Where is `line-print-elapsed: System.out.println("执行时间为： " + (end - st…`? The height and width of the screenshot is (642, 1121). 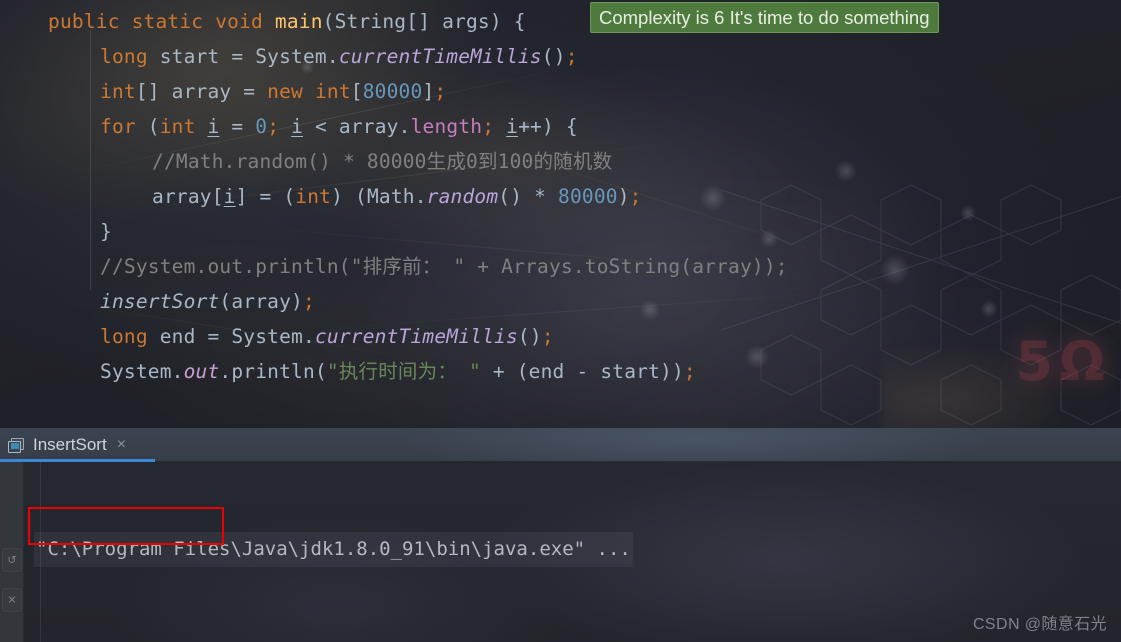
line-print-elapsed: System.out.println("执行时间为： " + (end - st… is located at coordinates (560, 371).